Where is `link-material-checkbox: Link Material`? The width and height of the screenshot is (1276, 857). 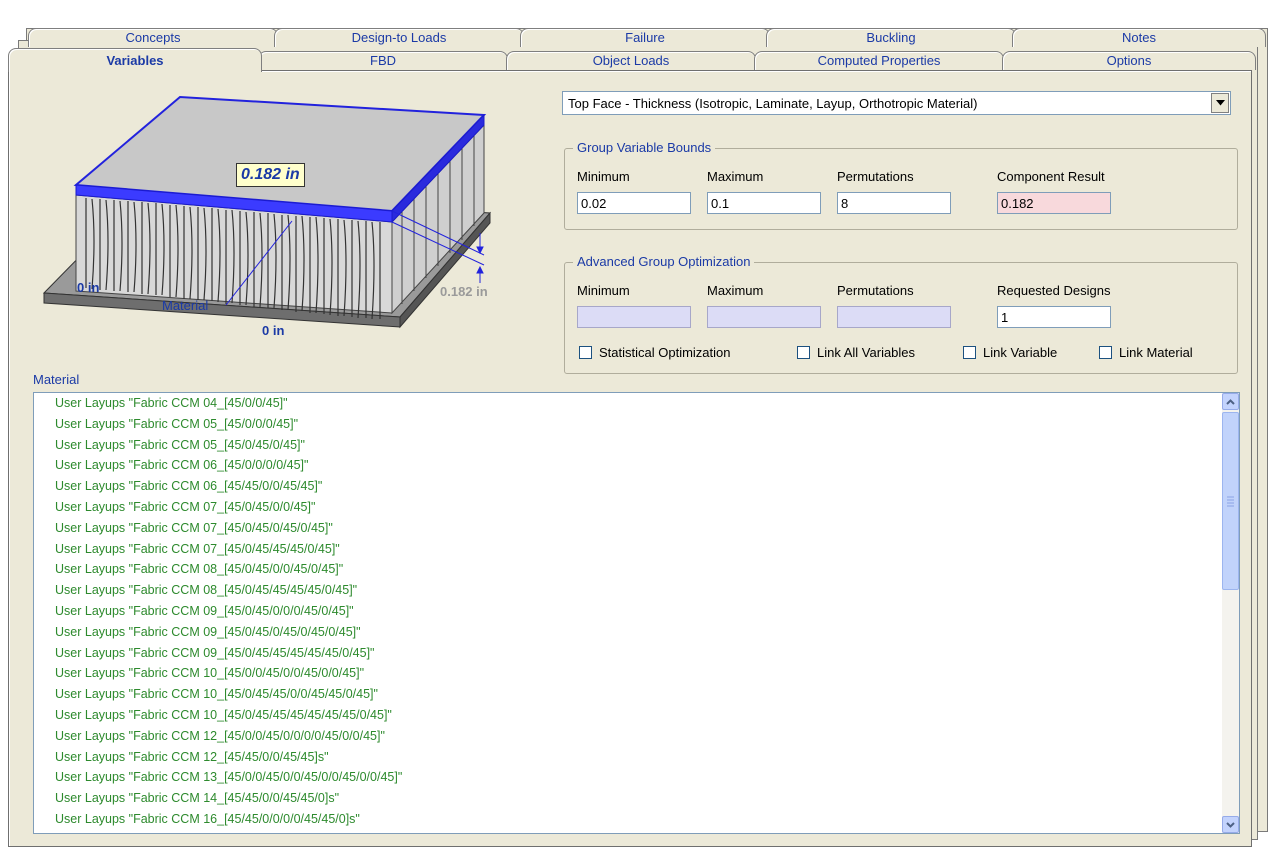
link-material-checkbox: Link Material is located at coordinates (1146, 352).